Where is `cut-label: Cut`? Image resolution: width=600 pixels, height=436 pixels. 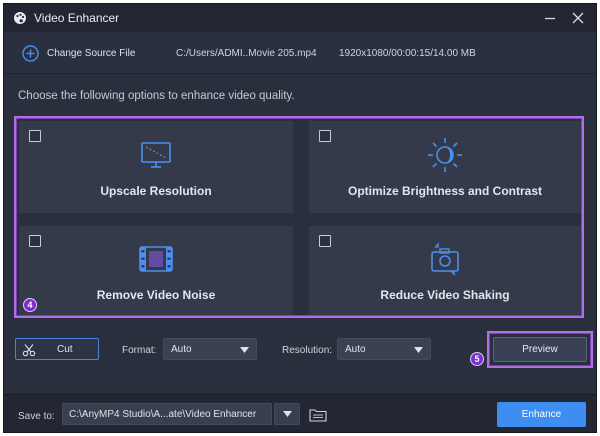
cut-label: Cut is located at coordinates (65, 349).